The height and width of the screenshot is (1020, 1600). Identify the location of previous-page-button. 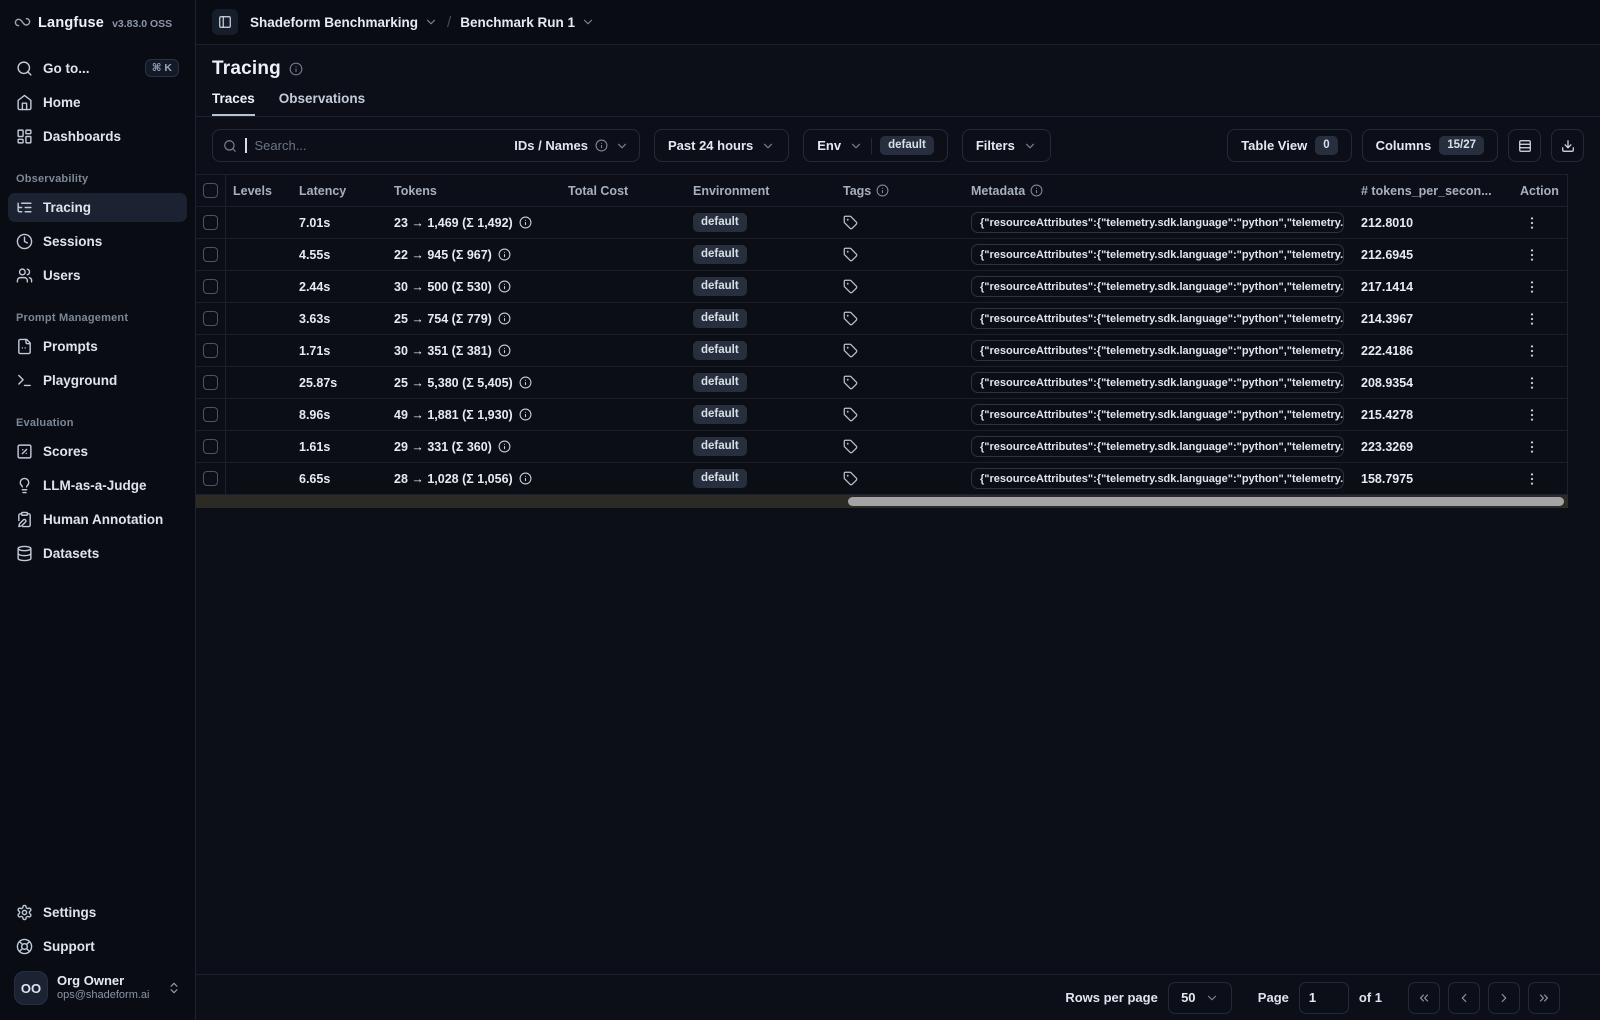
(1464, 997).